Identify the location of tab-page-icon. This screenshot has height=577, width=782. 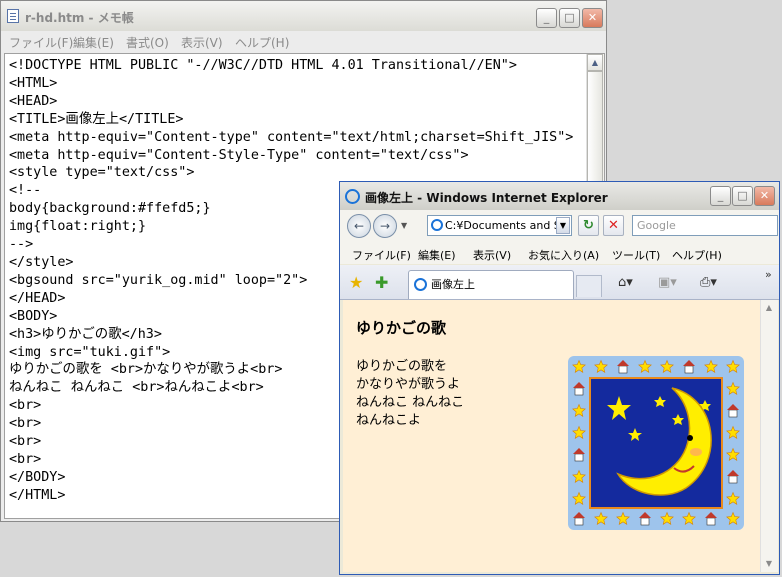
(420, 284).